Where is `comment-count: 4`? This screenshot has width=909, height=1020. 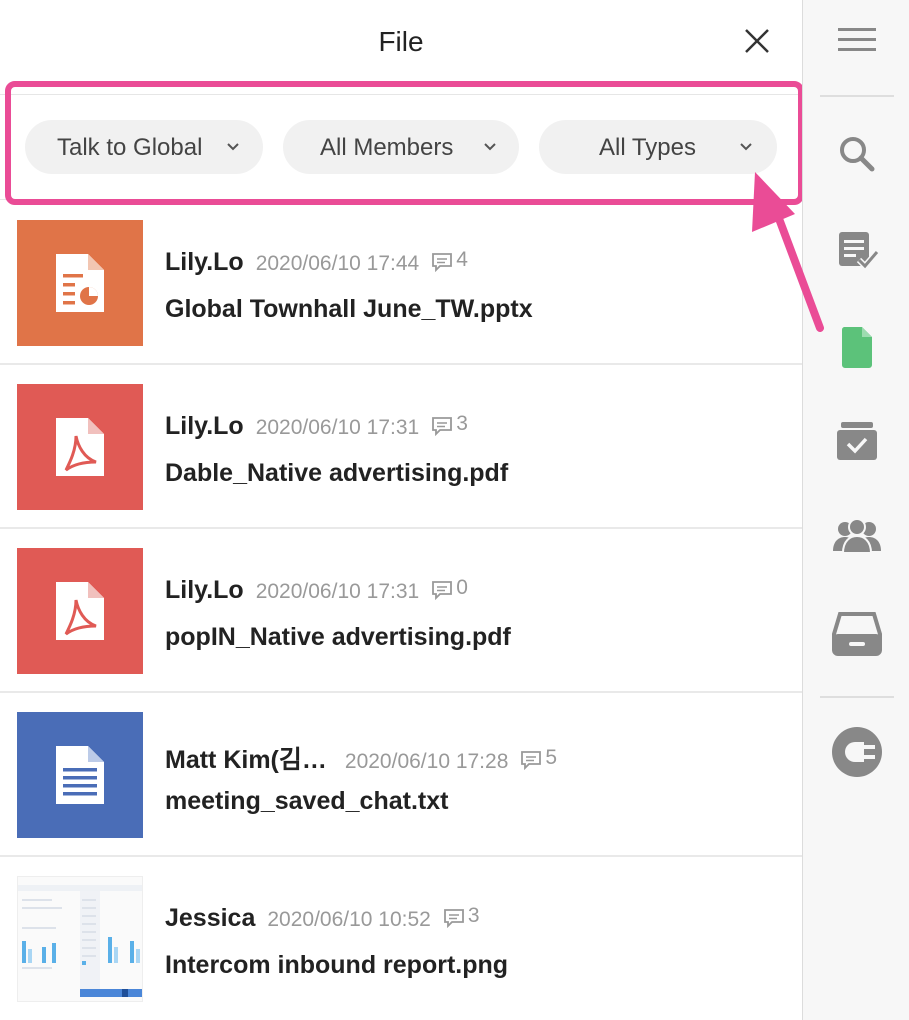
comment-count: 4 is located at coordinates (449, 260).